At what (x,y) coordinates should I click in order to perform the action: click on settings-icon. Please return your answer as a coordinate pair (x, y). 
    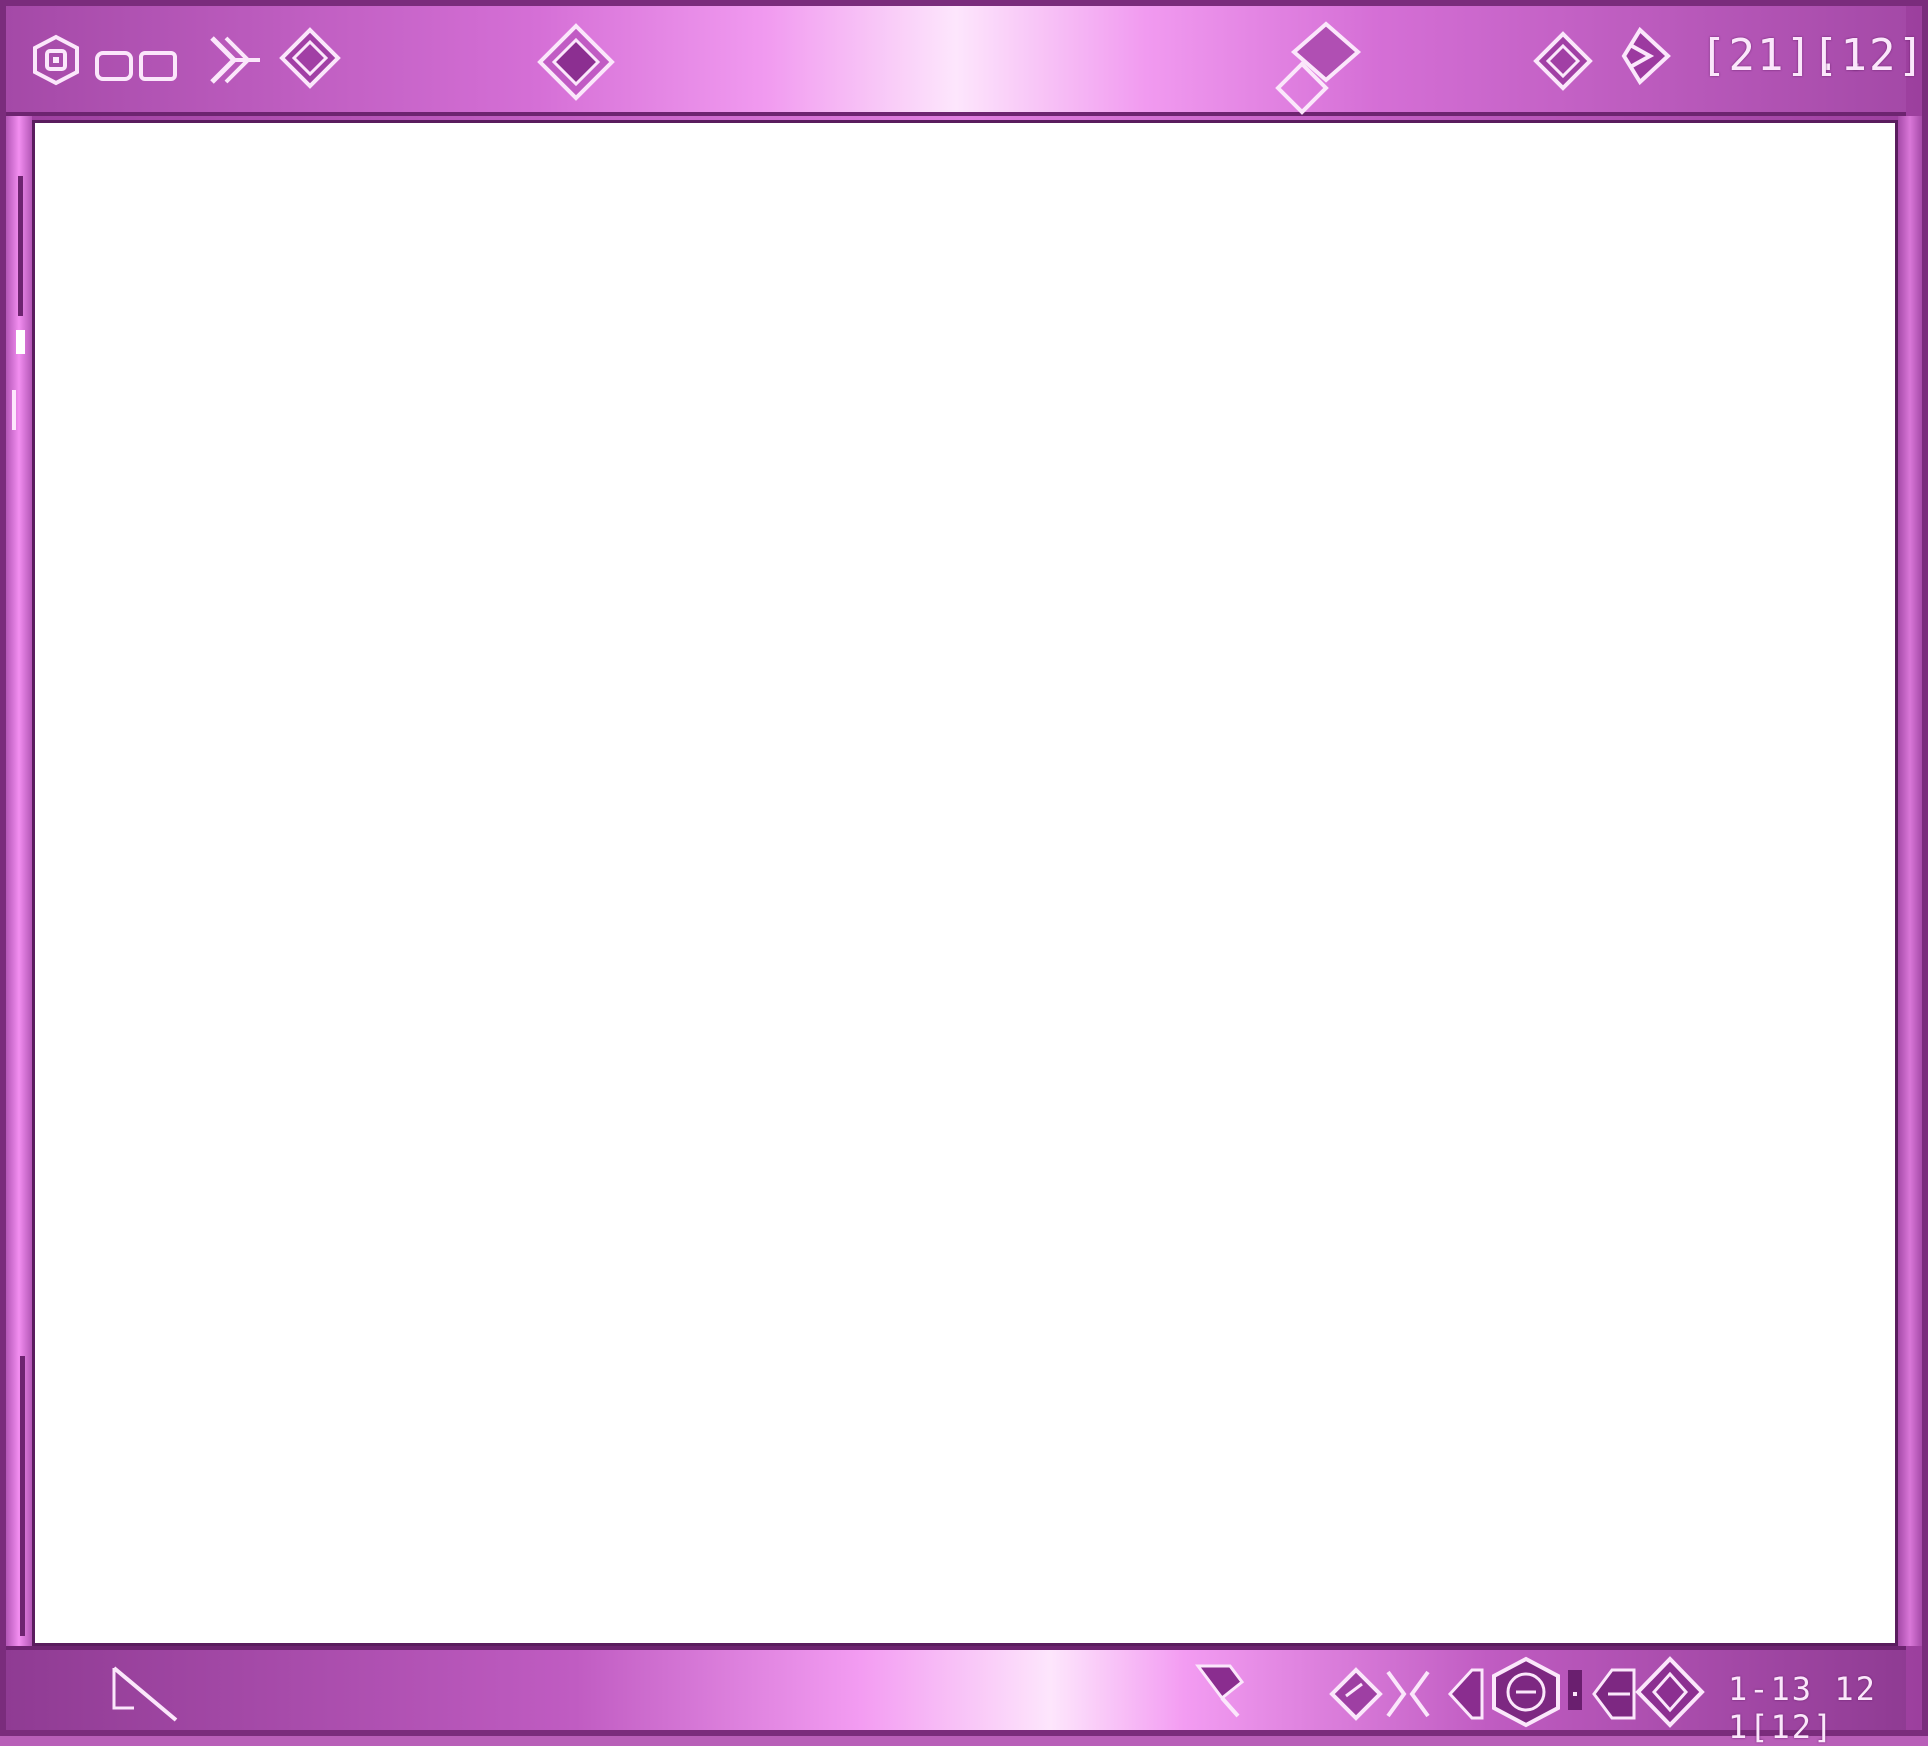
    Looking at the image, I should click on (56, 60).